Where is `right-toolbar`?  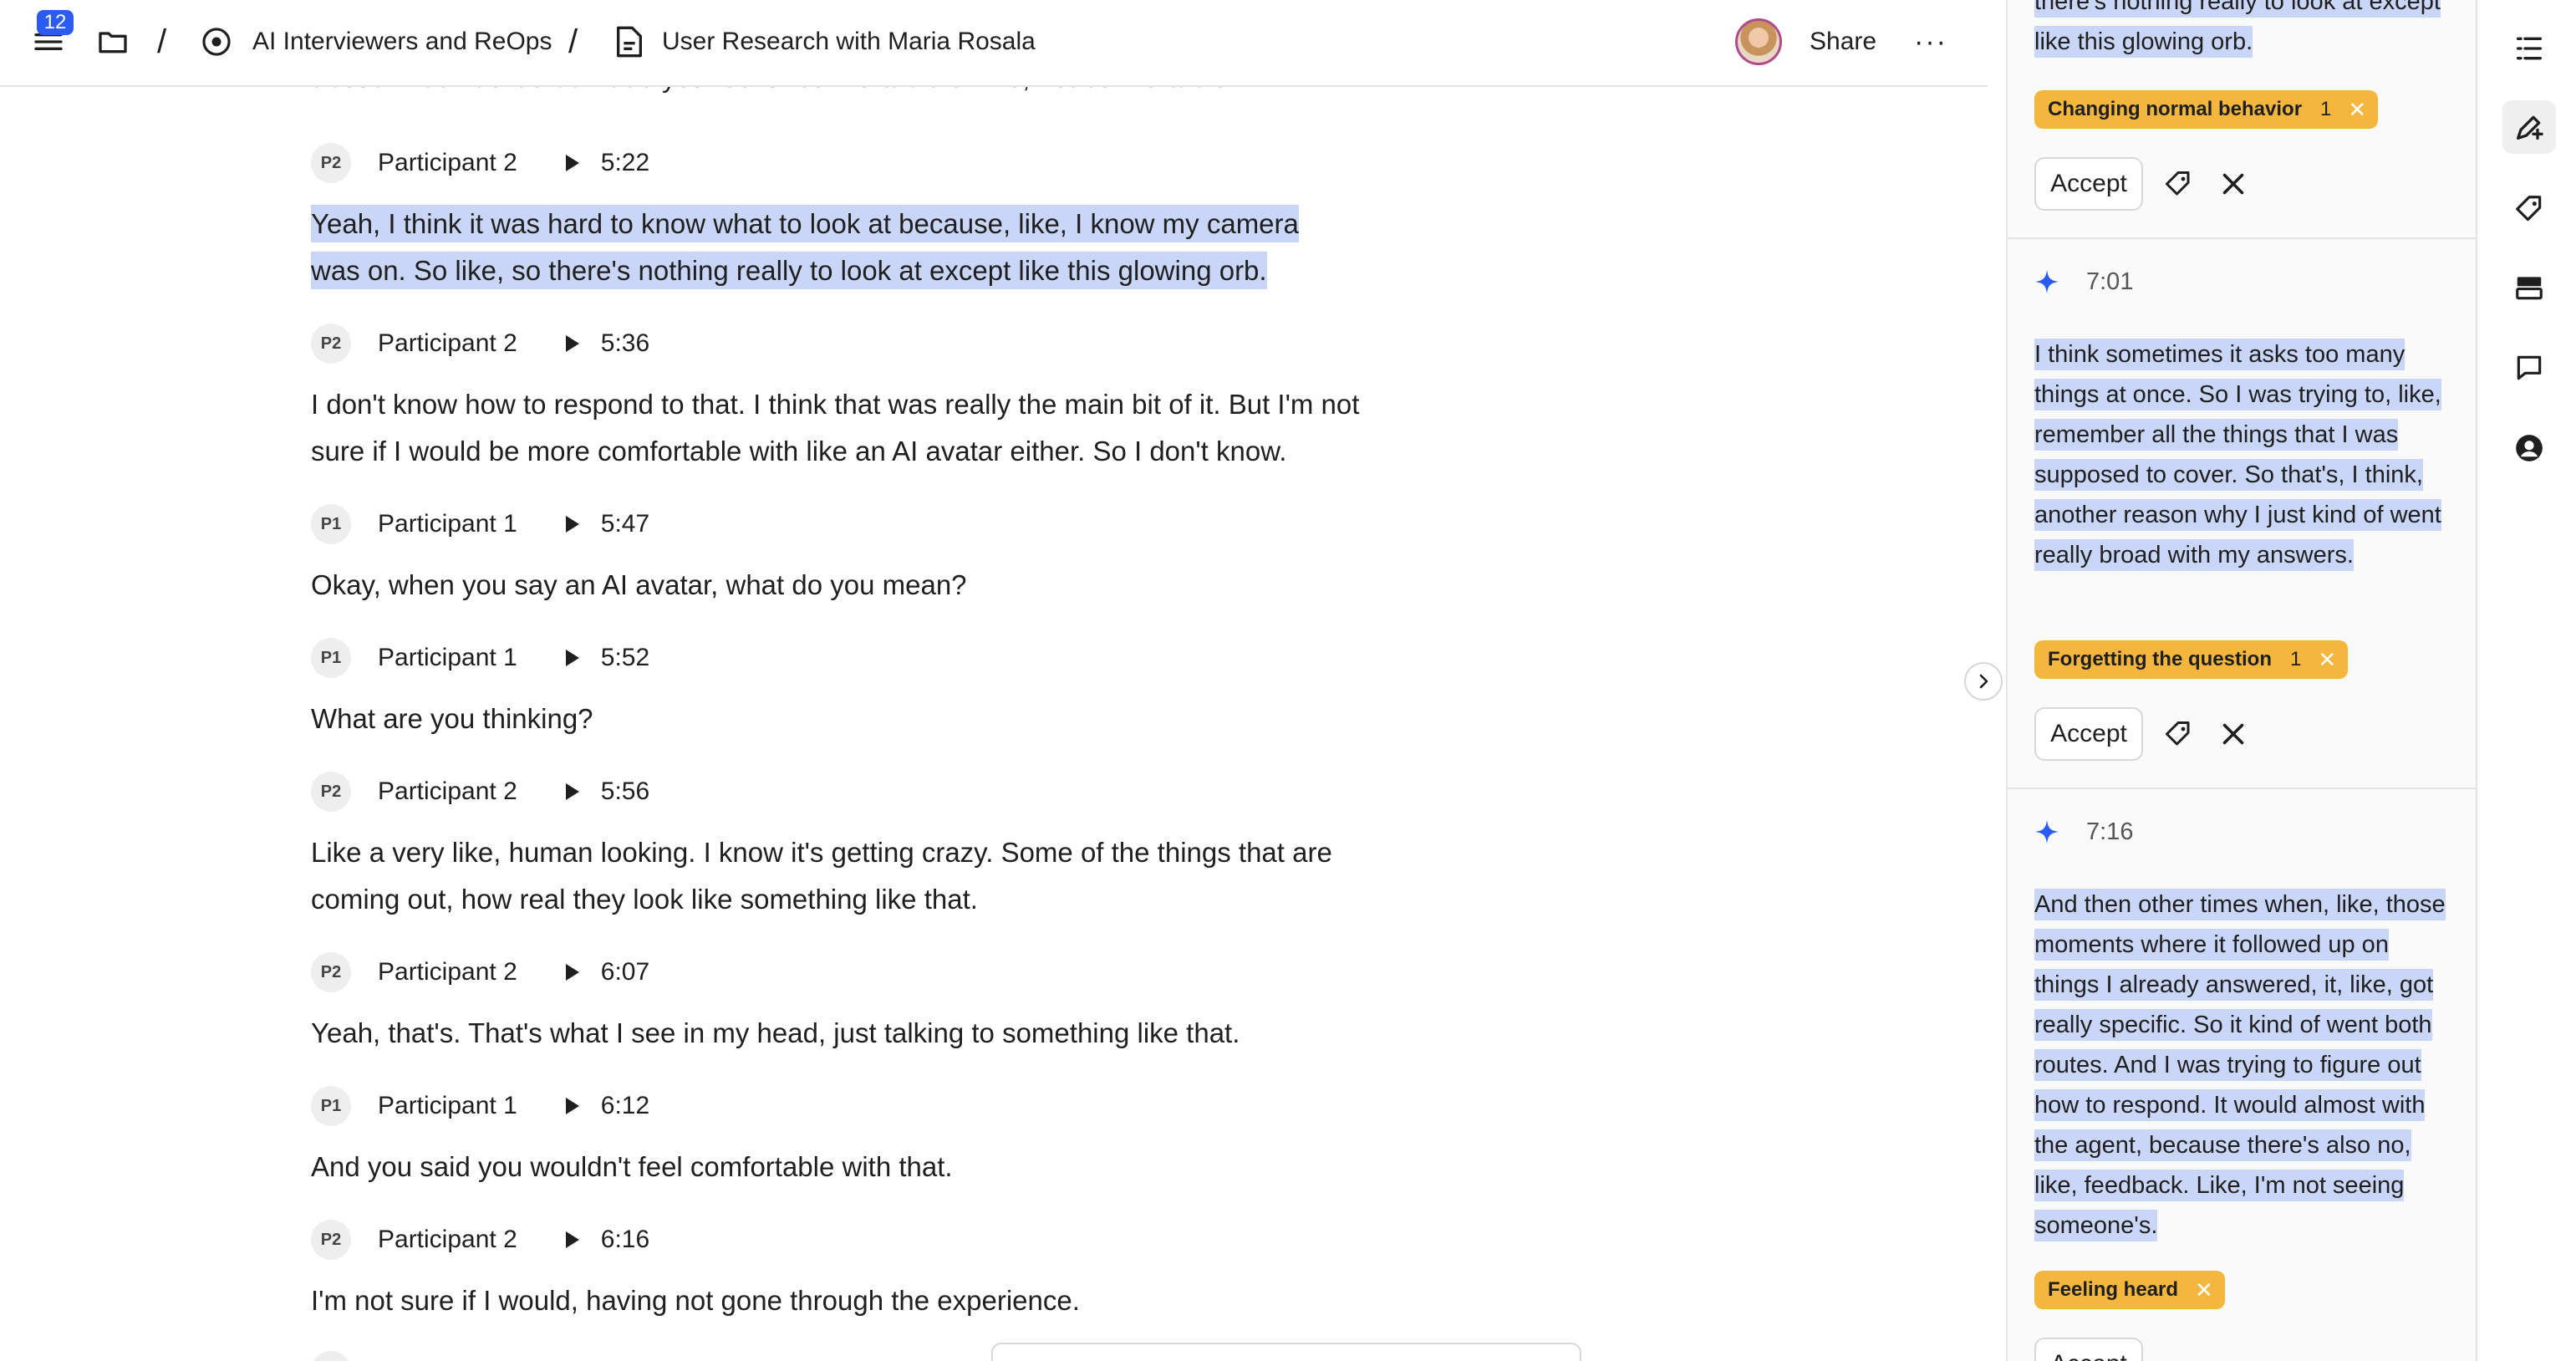 right-toolbar is located at coordinates (2526, 680).